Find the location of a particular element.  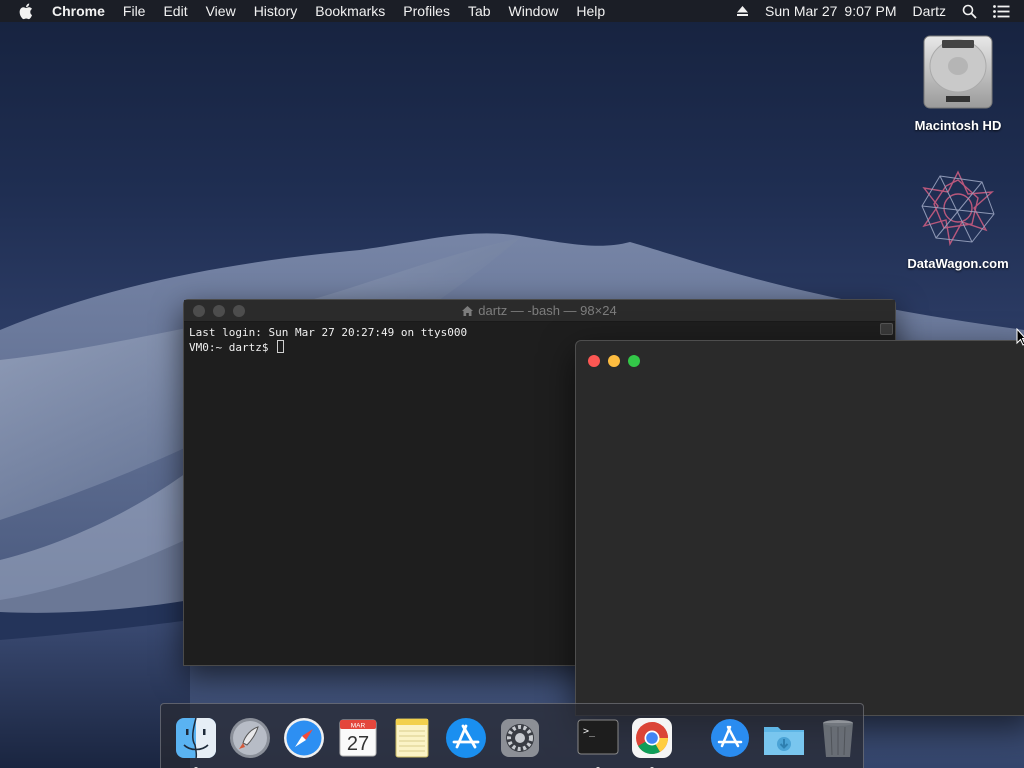

home-icon is located at coordinates (468, 311).